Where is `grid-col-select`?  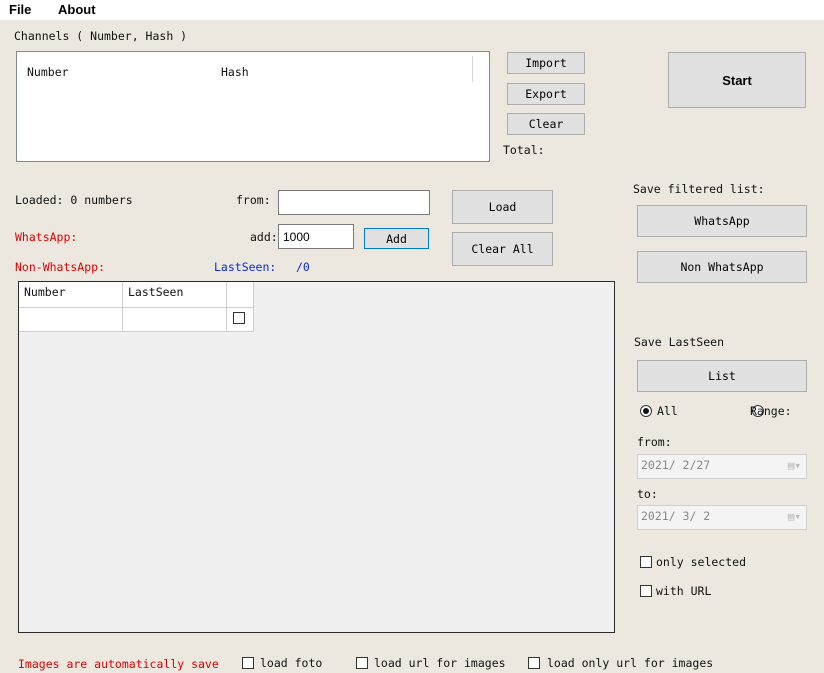 grid-col-select is located at coordinates (240, 295).